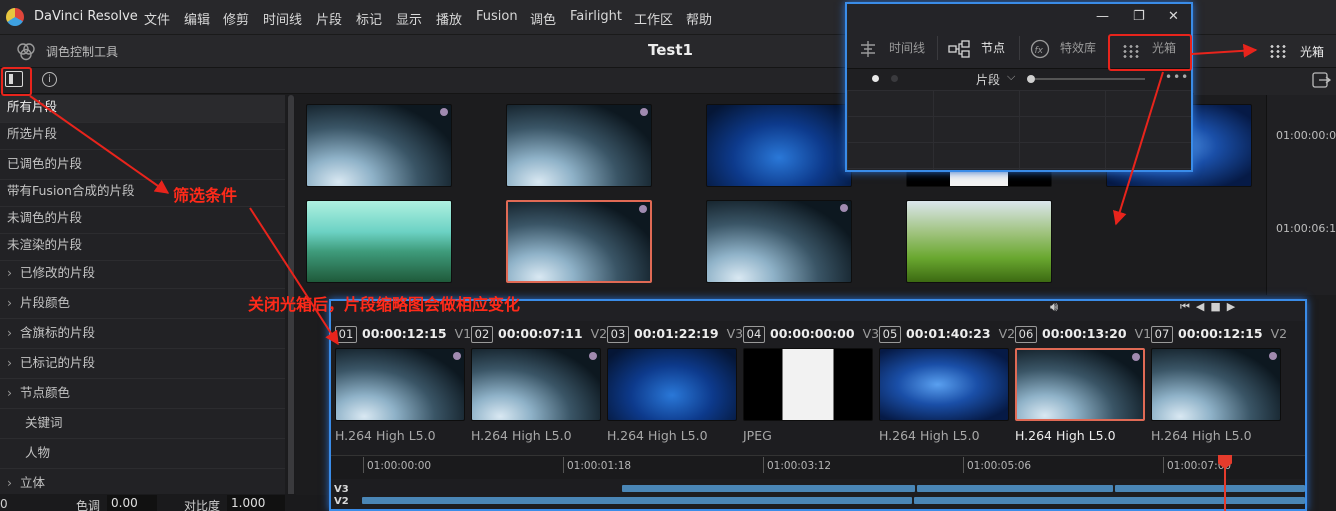 The width and height of the screenshot is (1336, 511). What do you see at coordinates (256, 503) in the screenshot?
I see `contrast-value-field: 1.000` at bounding box center [256, 503].